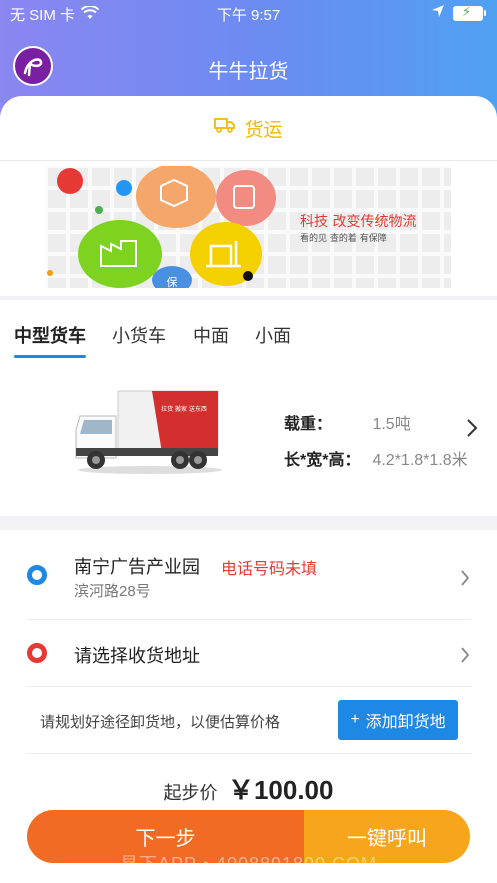 The height and width of the screenshot is (883, 497). I want to click on banner-subline: 看的见 查的着 有保障, so click(343, 238).